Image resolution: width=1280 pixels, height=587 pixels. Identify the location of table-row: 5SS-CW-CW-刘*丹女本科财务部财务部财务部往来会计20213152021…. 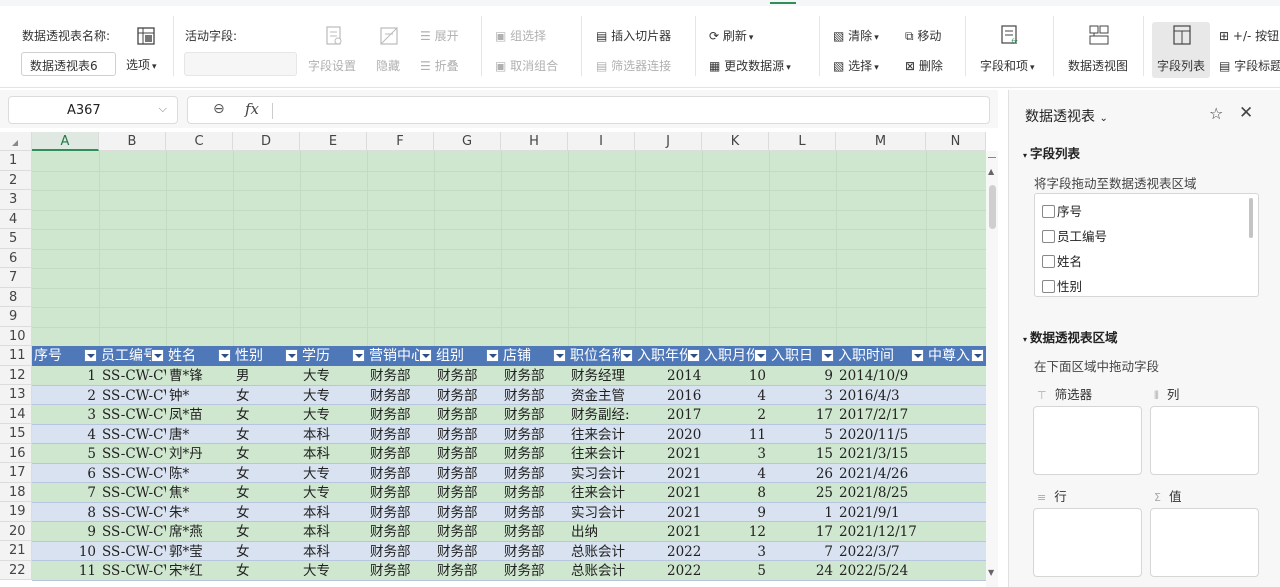
(509, 454).